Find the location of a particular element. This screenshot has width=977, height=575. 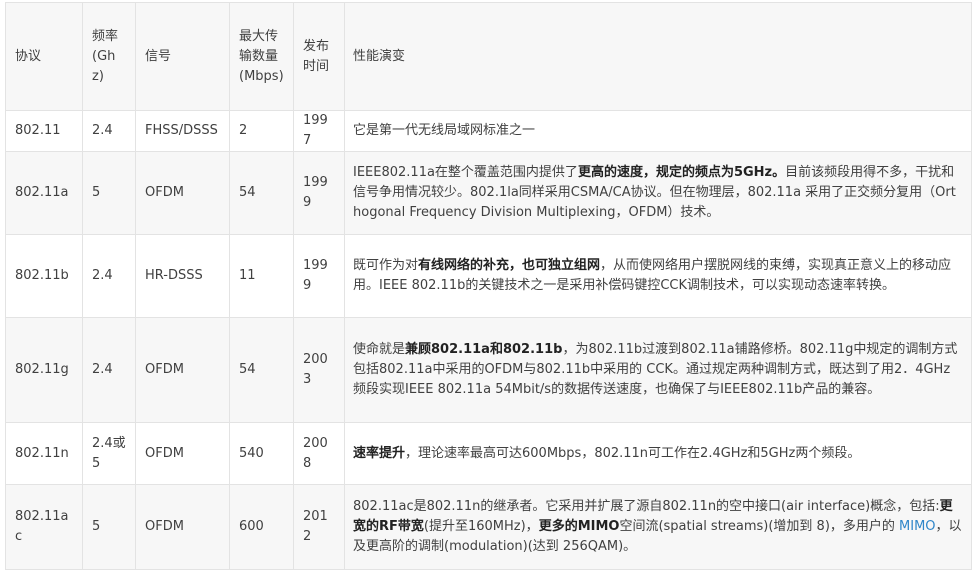

signal-cell: FHSS/DSSS is located at coordinates (182, 131).